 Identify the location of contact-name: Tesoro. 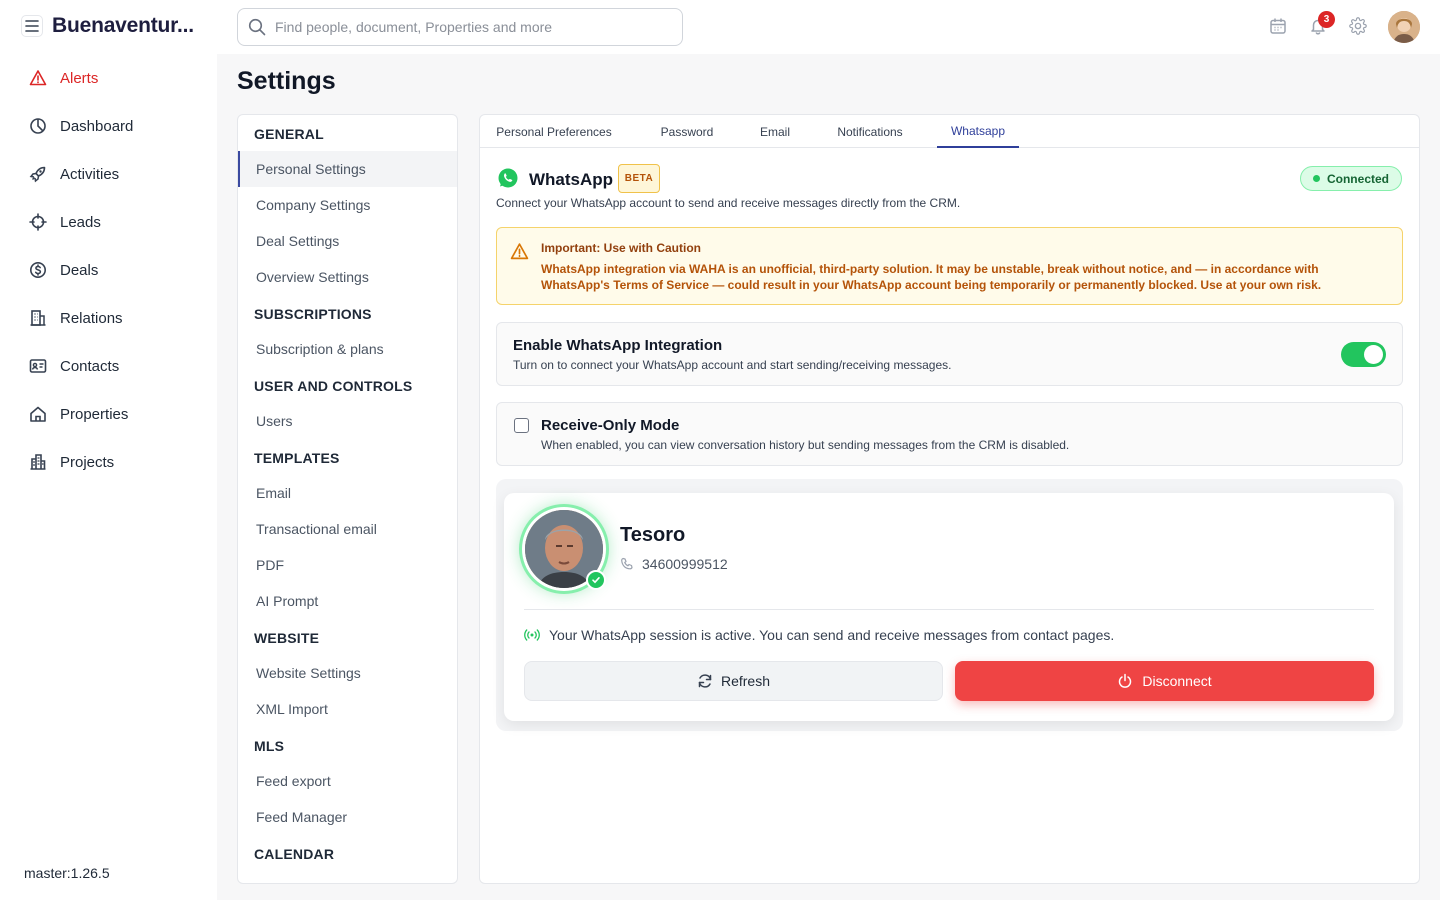
(653, 535).